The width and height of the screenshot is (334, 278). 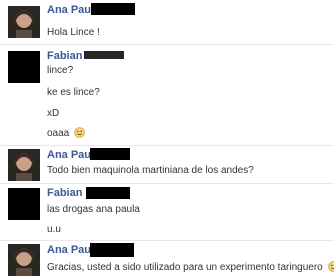 I want to click on message-text: xD, so click(x=53, y=113).